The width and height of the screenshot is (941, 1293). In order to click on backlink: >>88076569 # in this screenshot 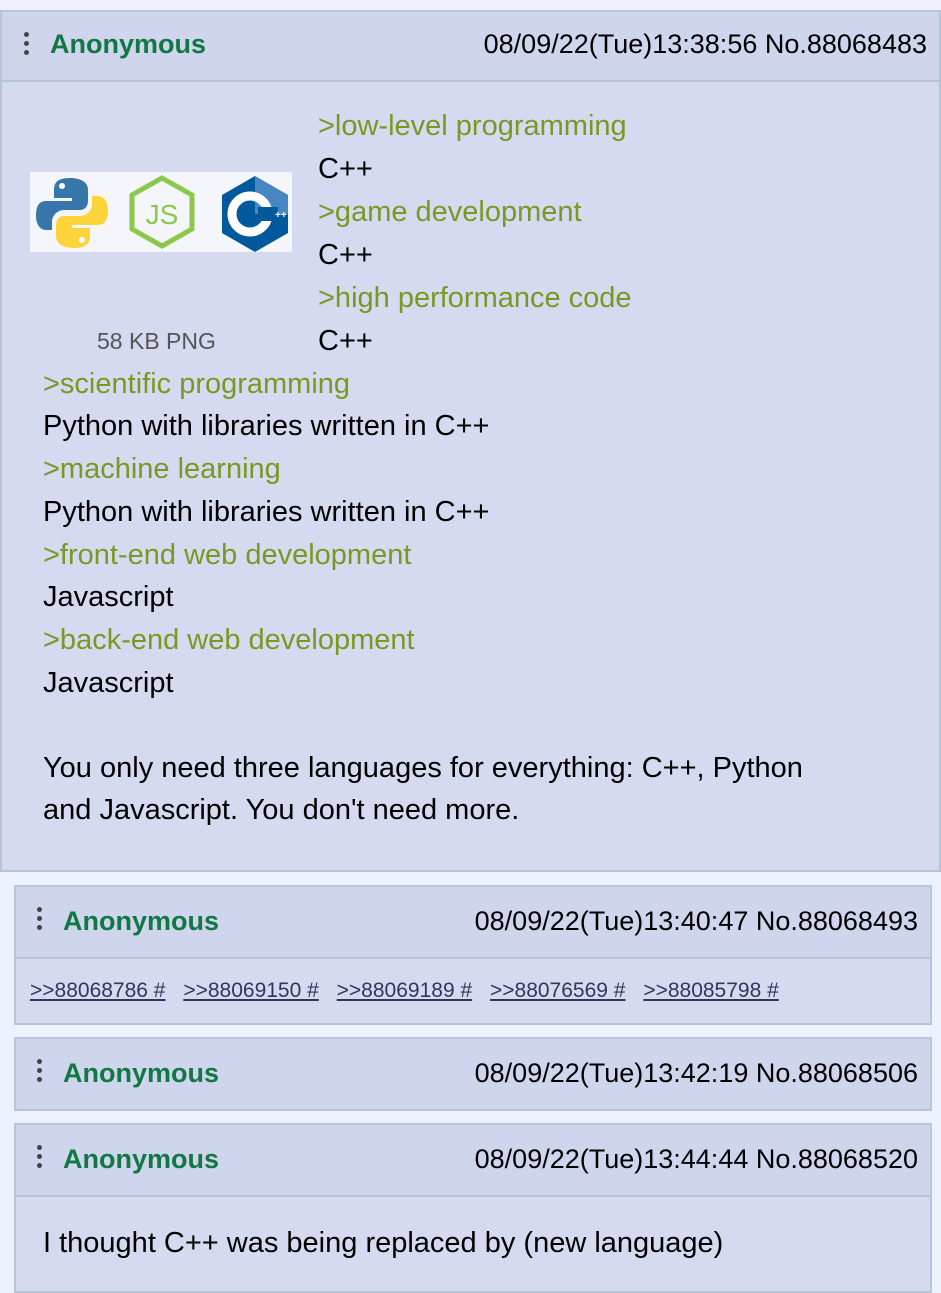, I will do `click(557, 990)`.